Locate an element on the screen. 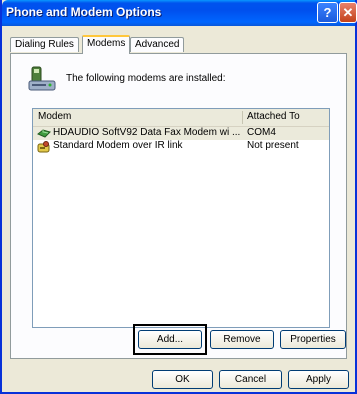 This screenshot has height=394, width=357. column-separator is located at coordinates (242, 117).